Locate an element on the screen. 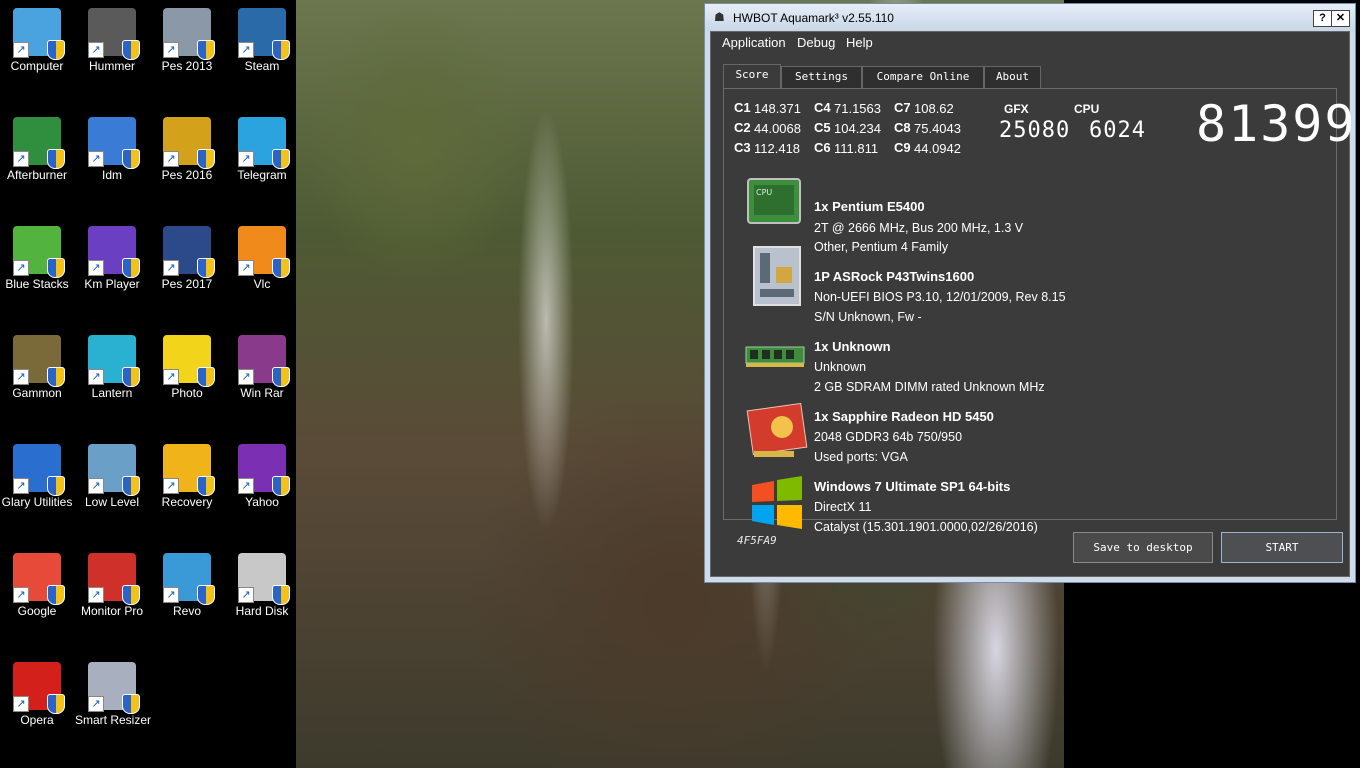 This screenshot has height=768, width=1360. steam-icon: ↗ is located at coordinates (264, 34).